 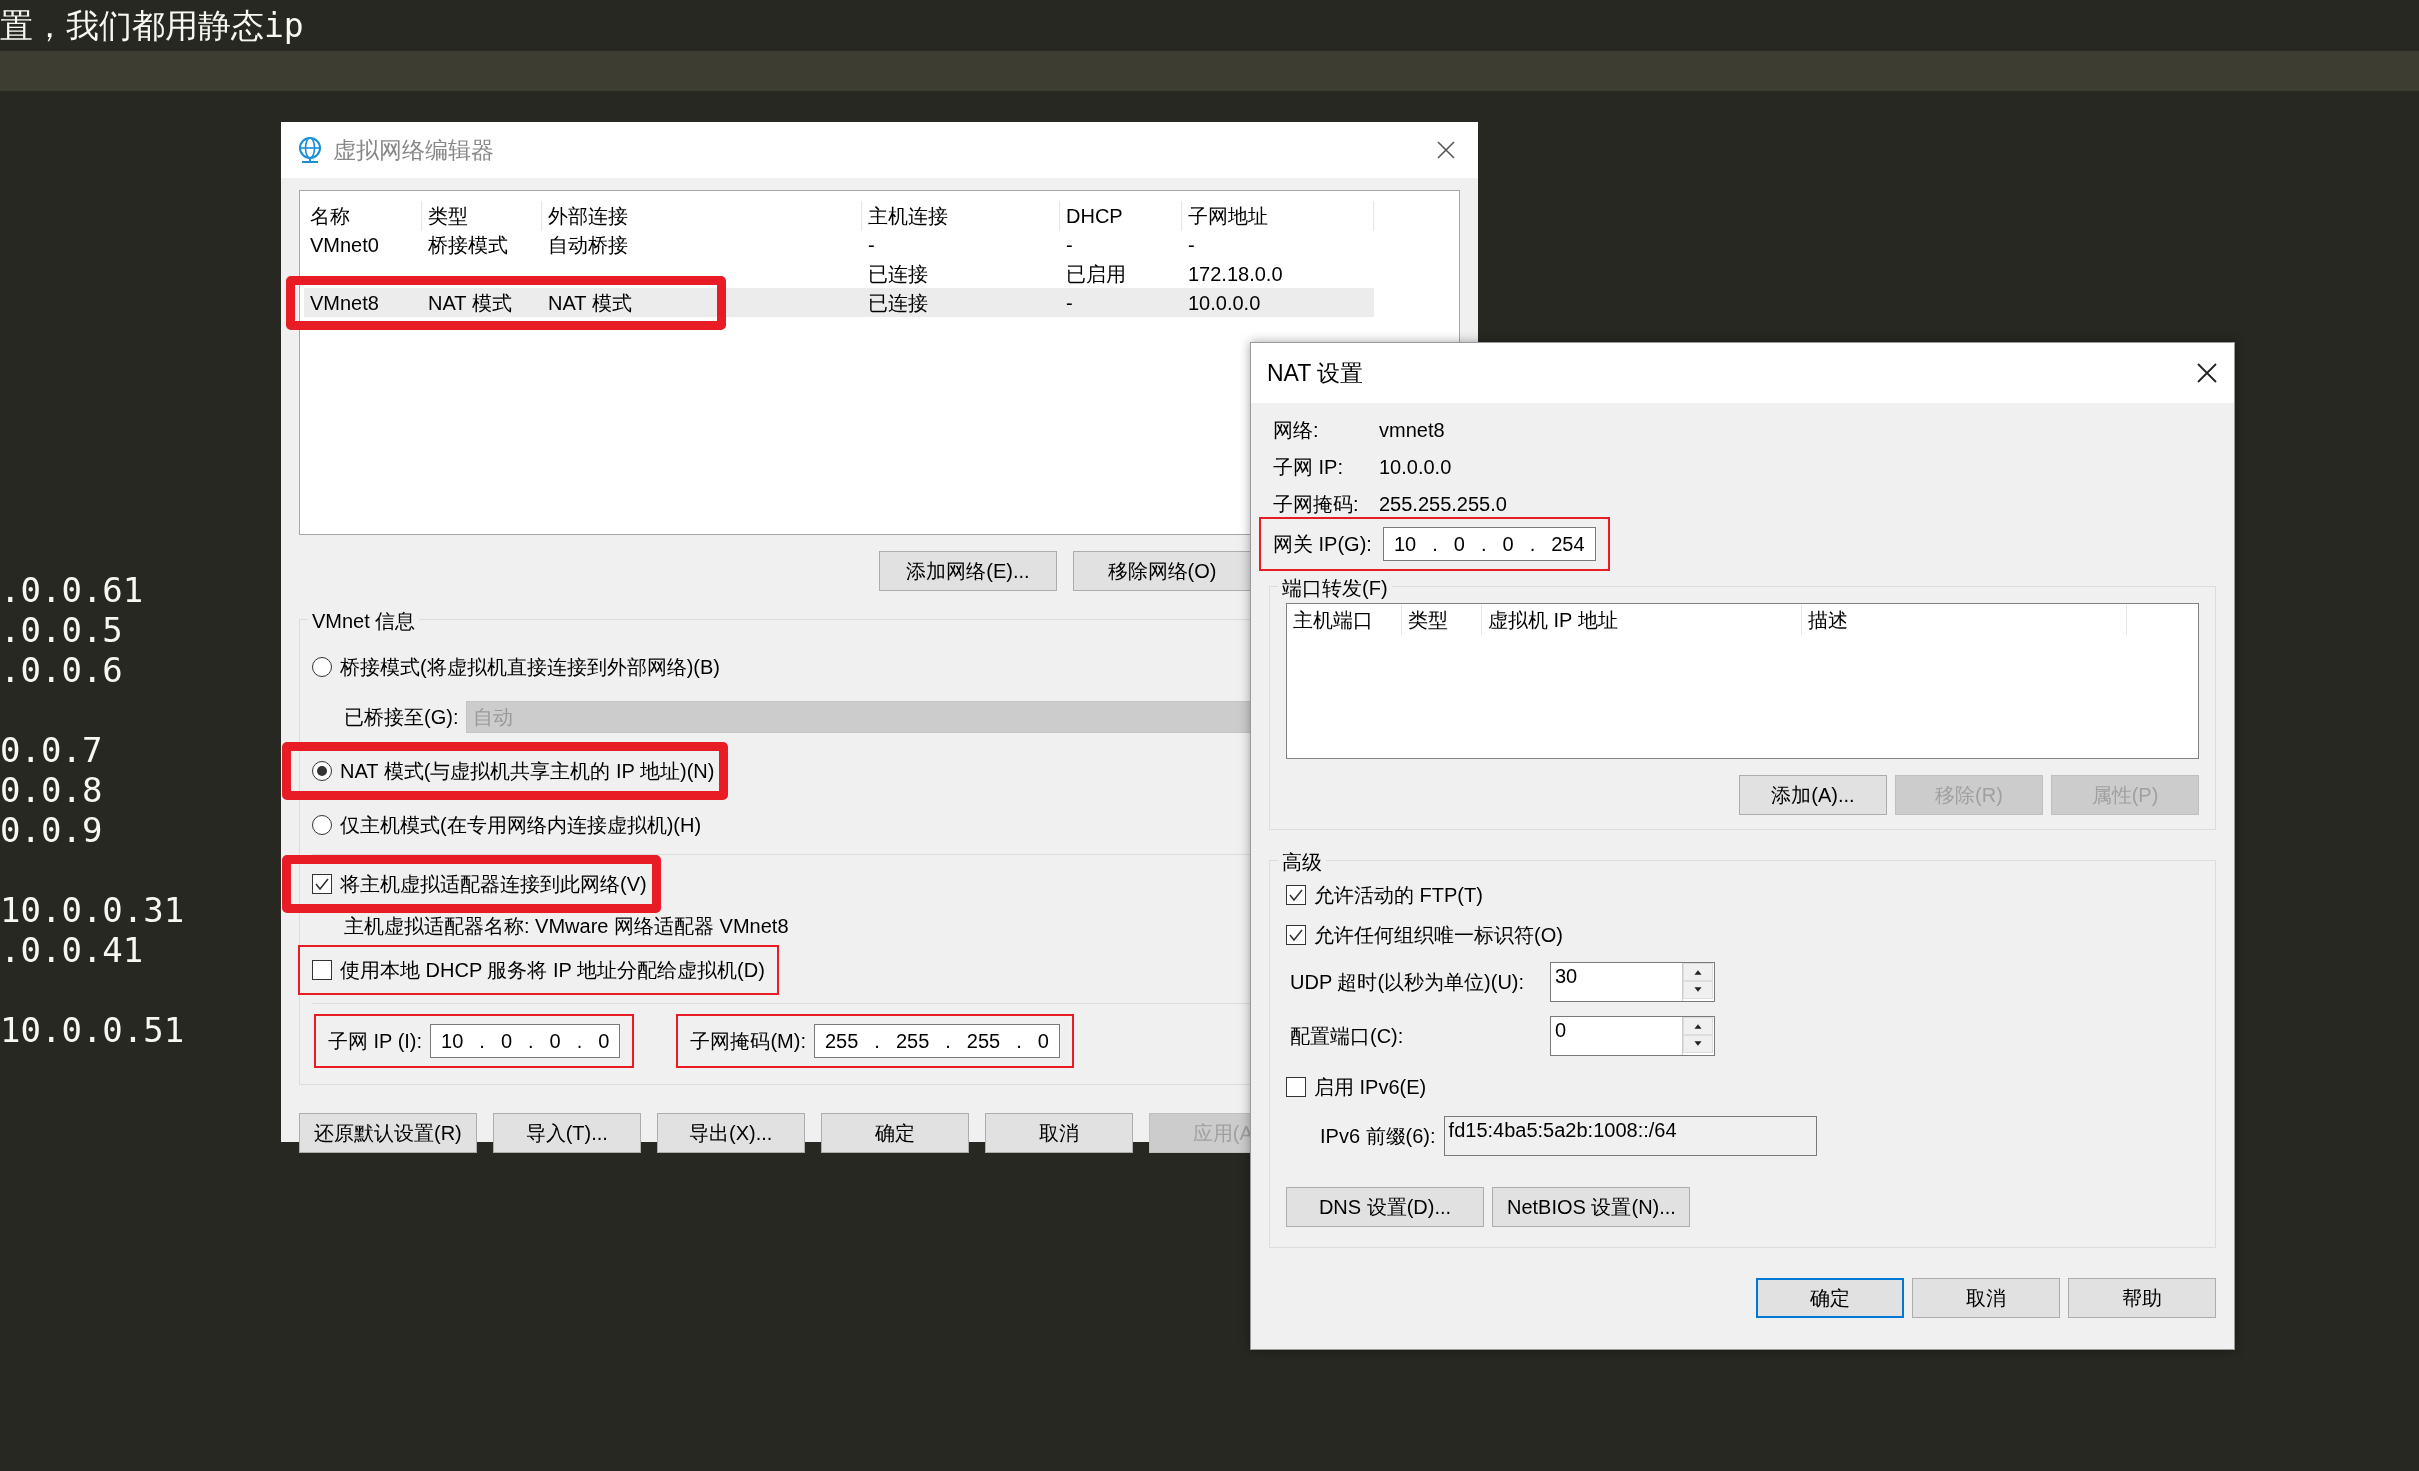 What do you see at coordinates (1347, 1036) in the screenshot?
I see `field-label: 配置端口(C):` at bounding box center [1347, 1036].